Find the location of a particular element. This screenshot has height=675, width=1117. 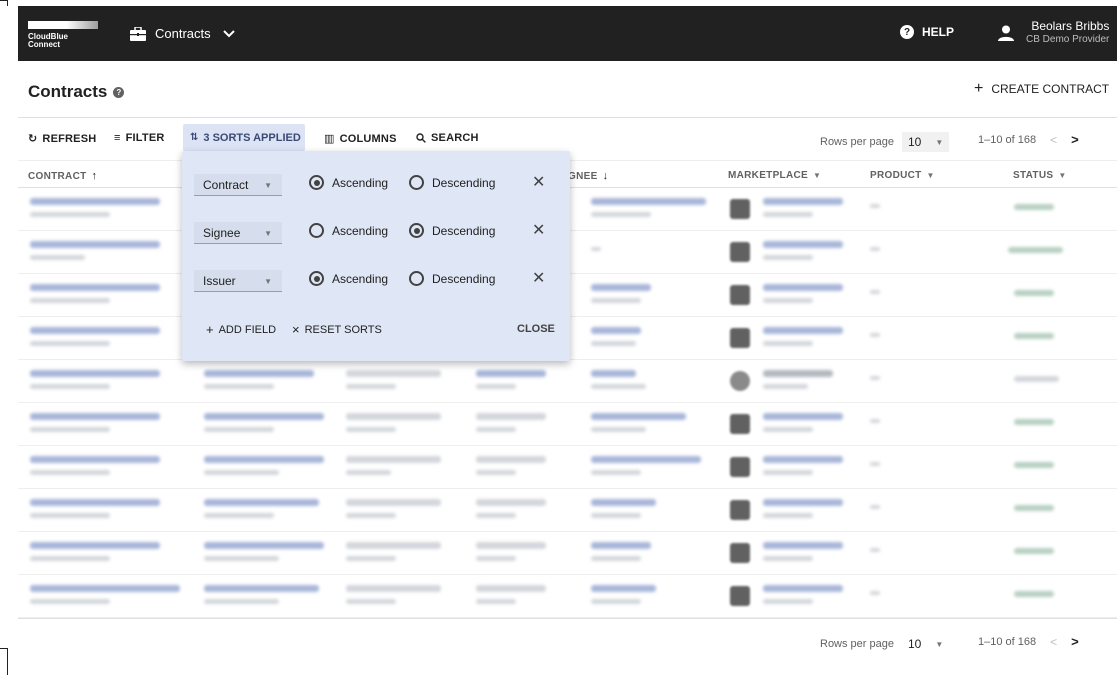

refresh-button: ↻ REFRESH is located at coordinates (62, 139).